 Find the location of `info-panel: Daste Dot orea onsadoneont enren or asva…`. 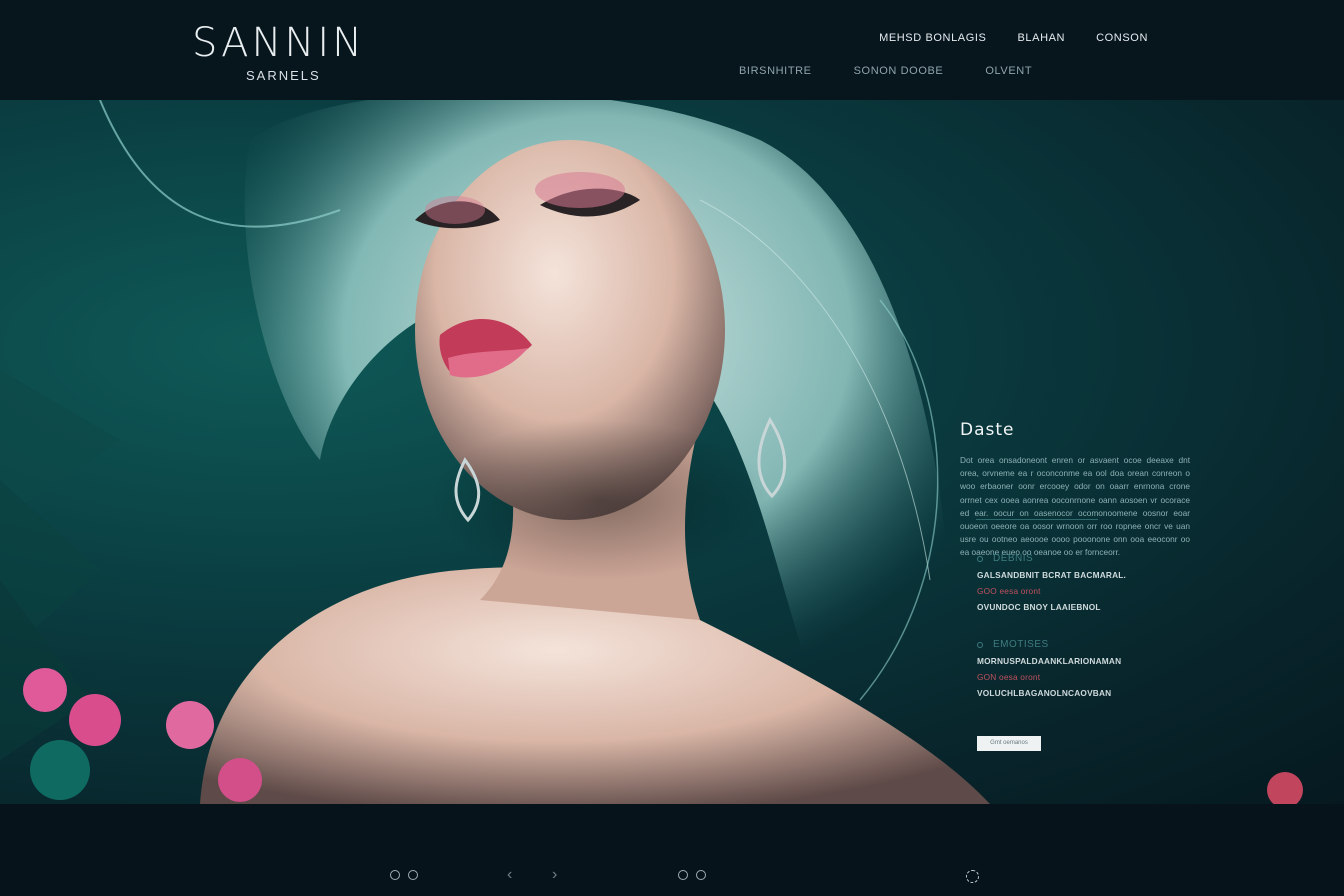

info-panel: Daste Dot orea onsadoneont enren or asva… is located at coordinates (1075, 490).